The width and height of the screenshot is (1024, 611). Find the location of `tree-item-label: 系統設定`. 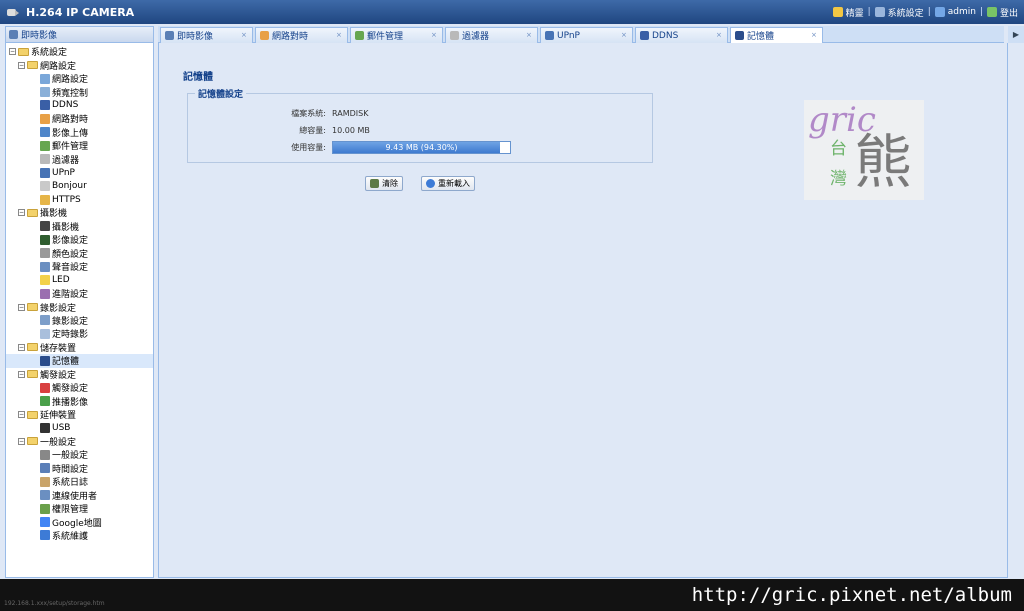

tree-item-label: 系統設定 is located at coordinates (49, 53).